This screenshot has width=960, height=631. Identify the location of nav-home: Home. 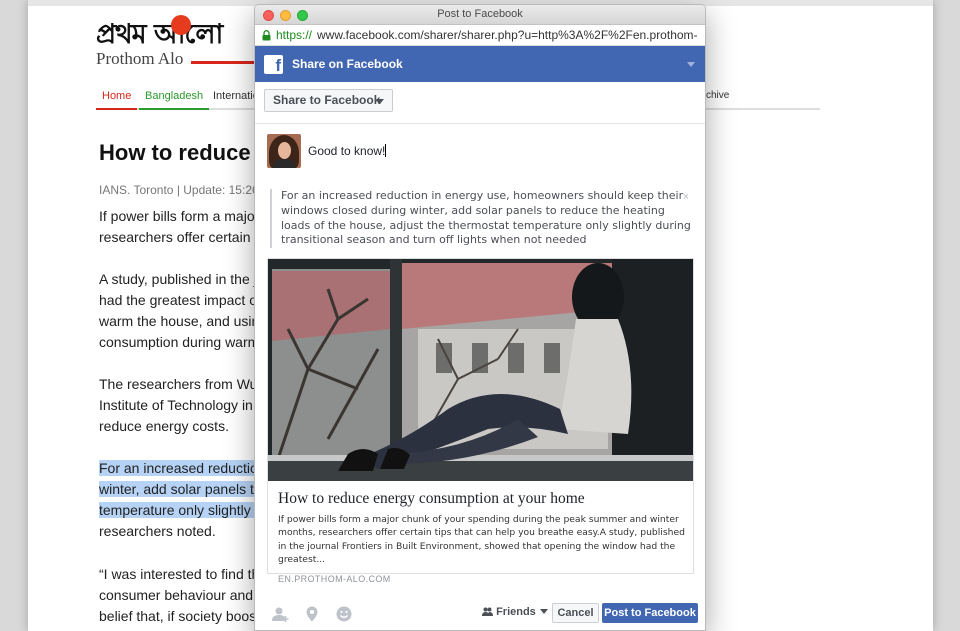
(117, 97).